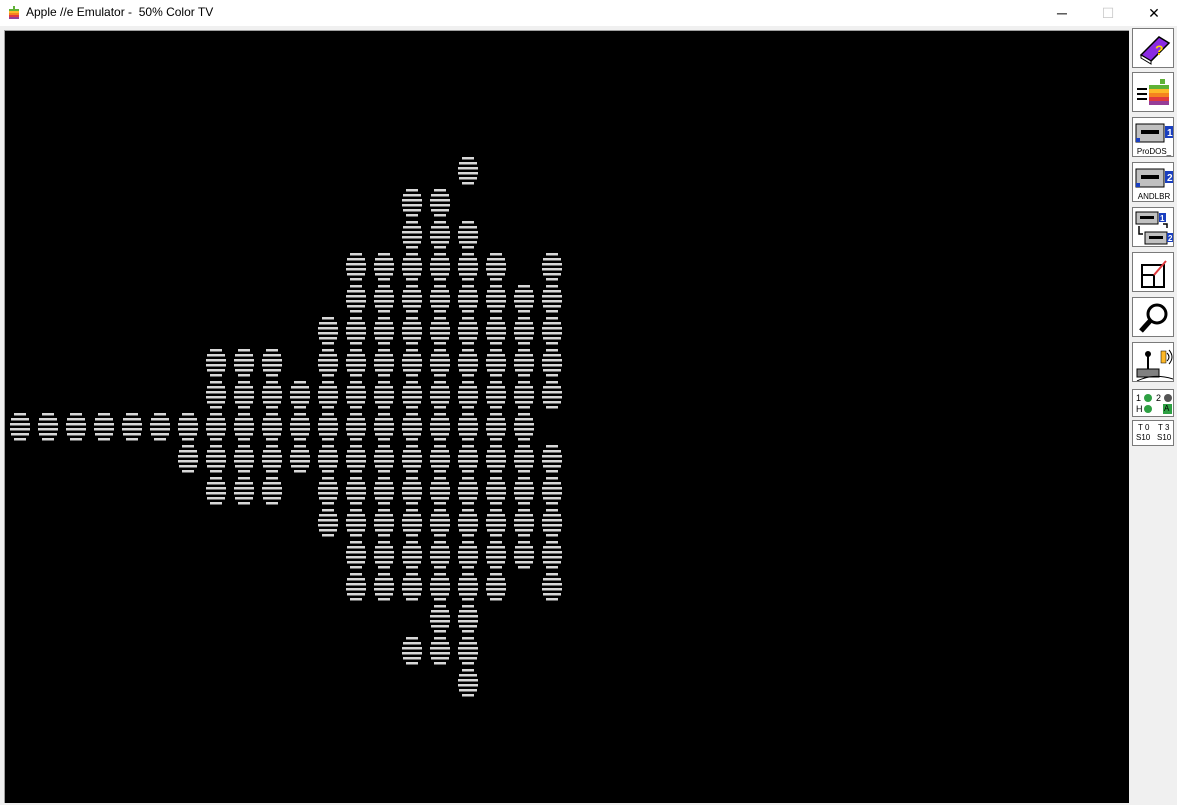 This screenshot has width=1177, height=805. I want to click on fullscreen-icon, so click(1154, 274).